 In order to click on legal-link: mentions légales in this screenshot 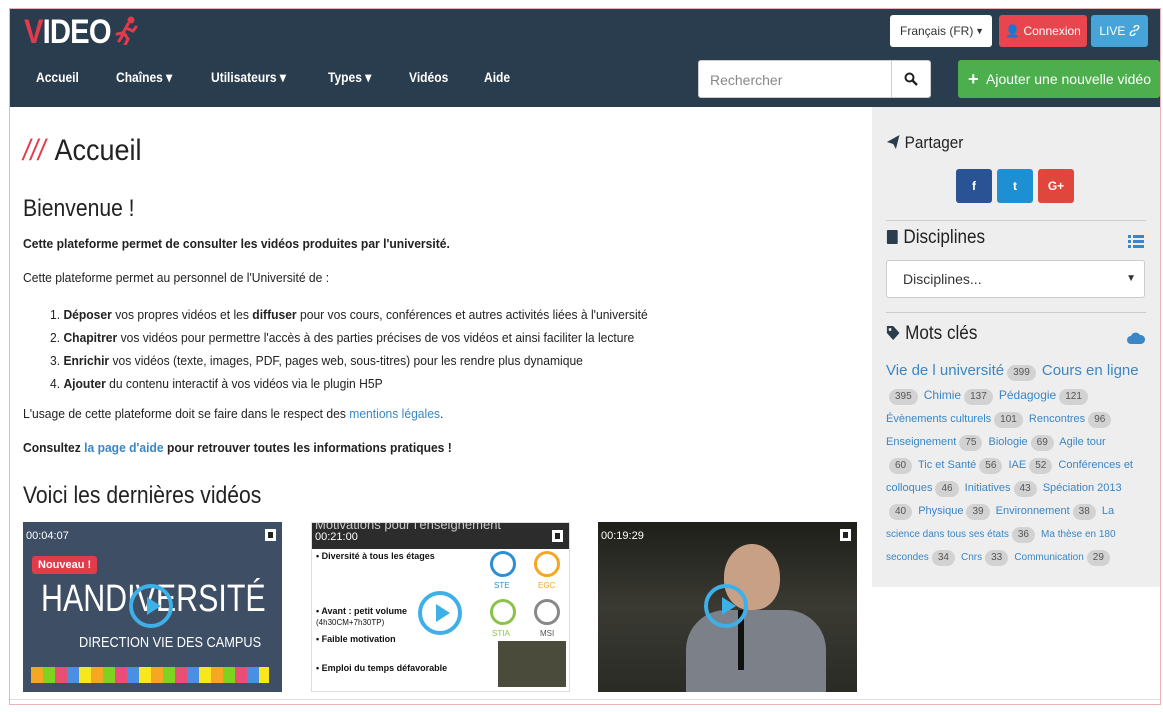, I will do `click(394, 413)`.